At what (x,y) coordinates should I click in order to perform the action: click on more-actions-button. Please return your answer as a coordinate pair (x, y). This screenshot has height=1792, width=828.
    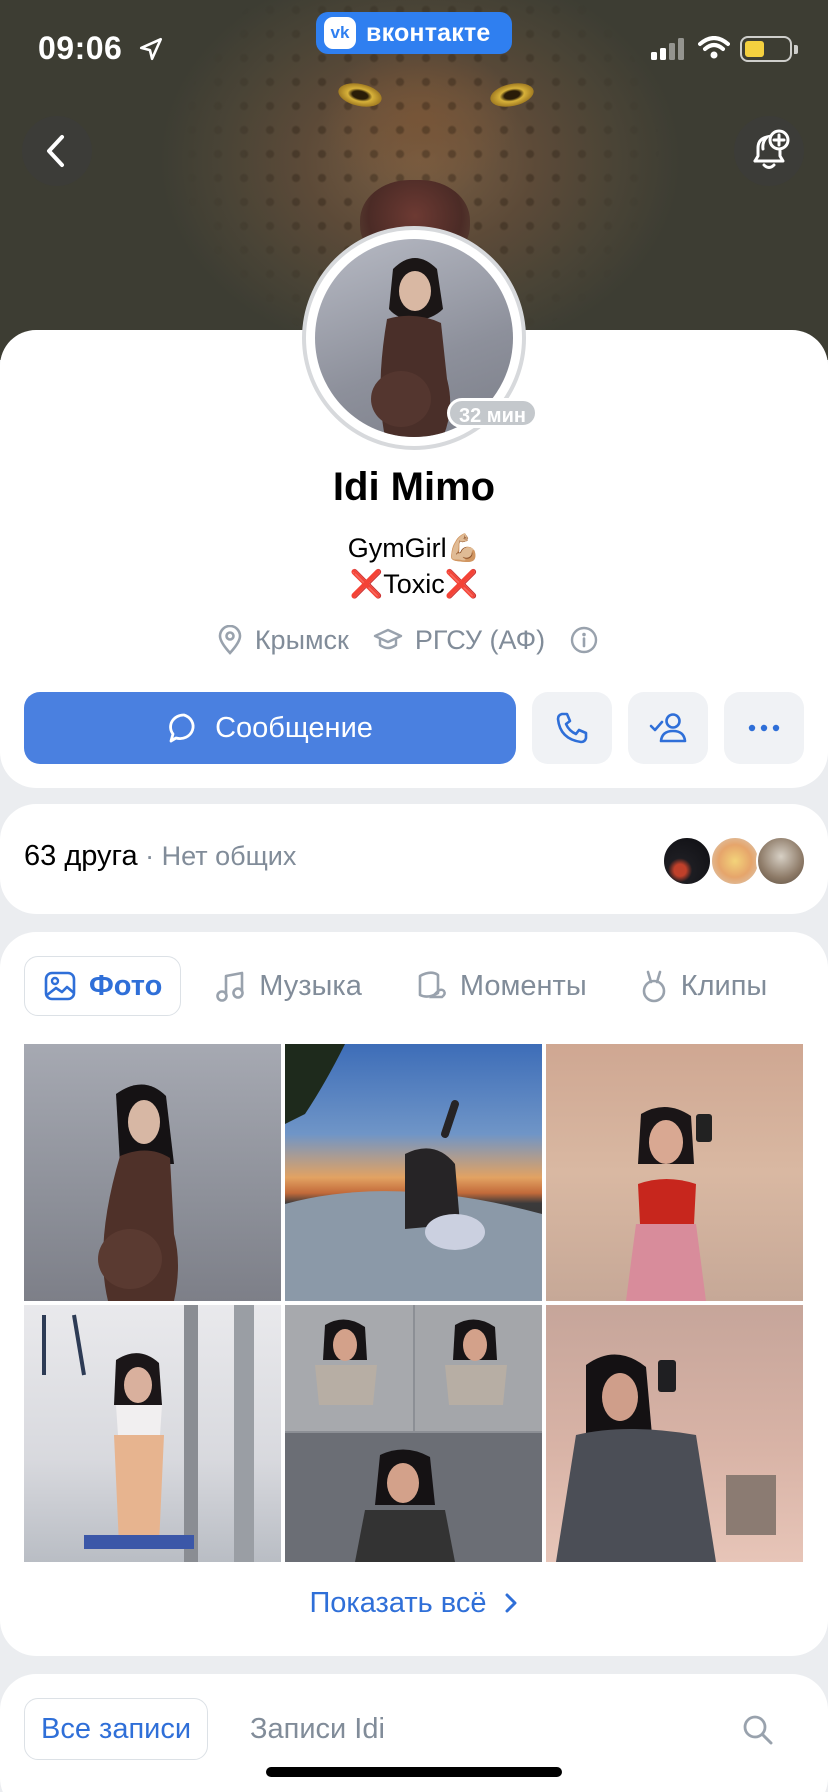
    Looking at the image, I should click on (764, 728).